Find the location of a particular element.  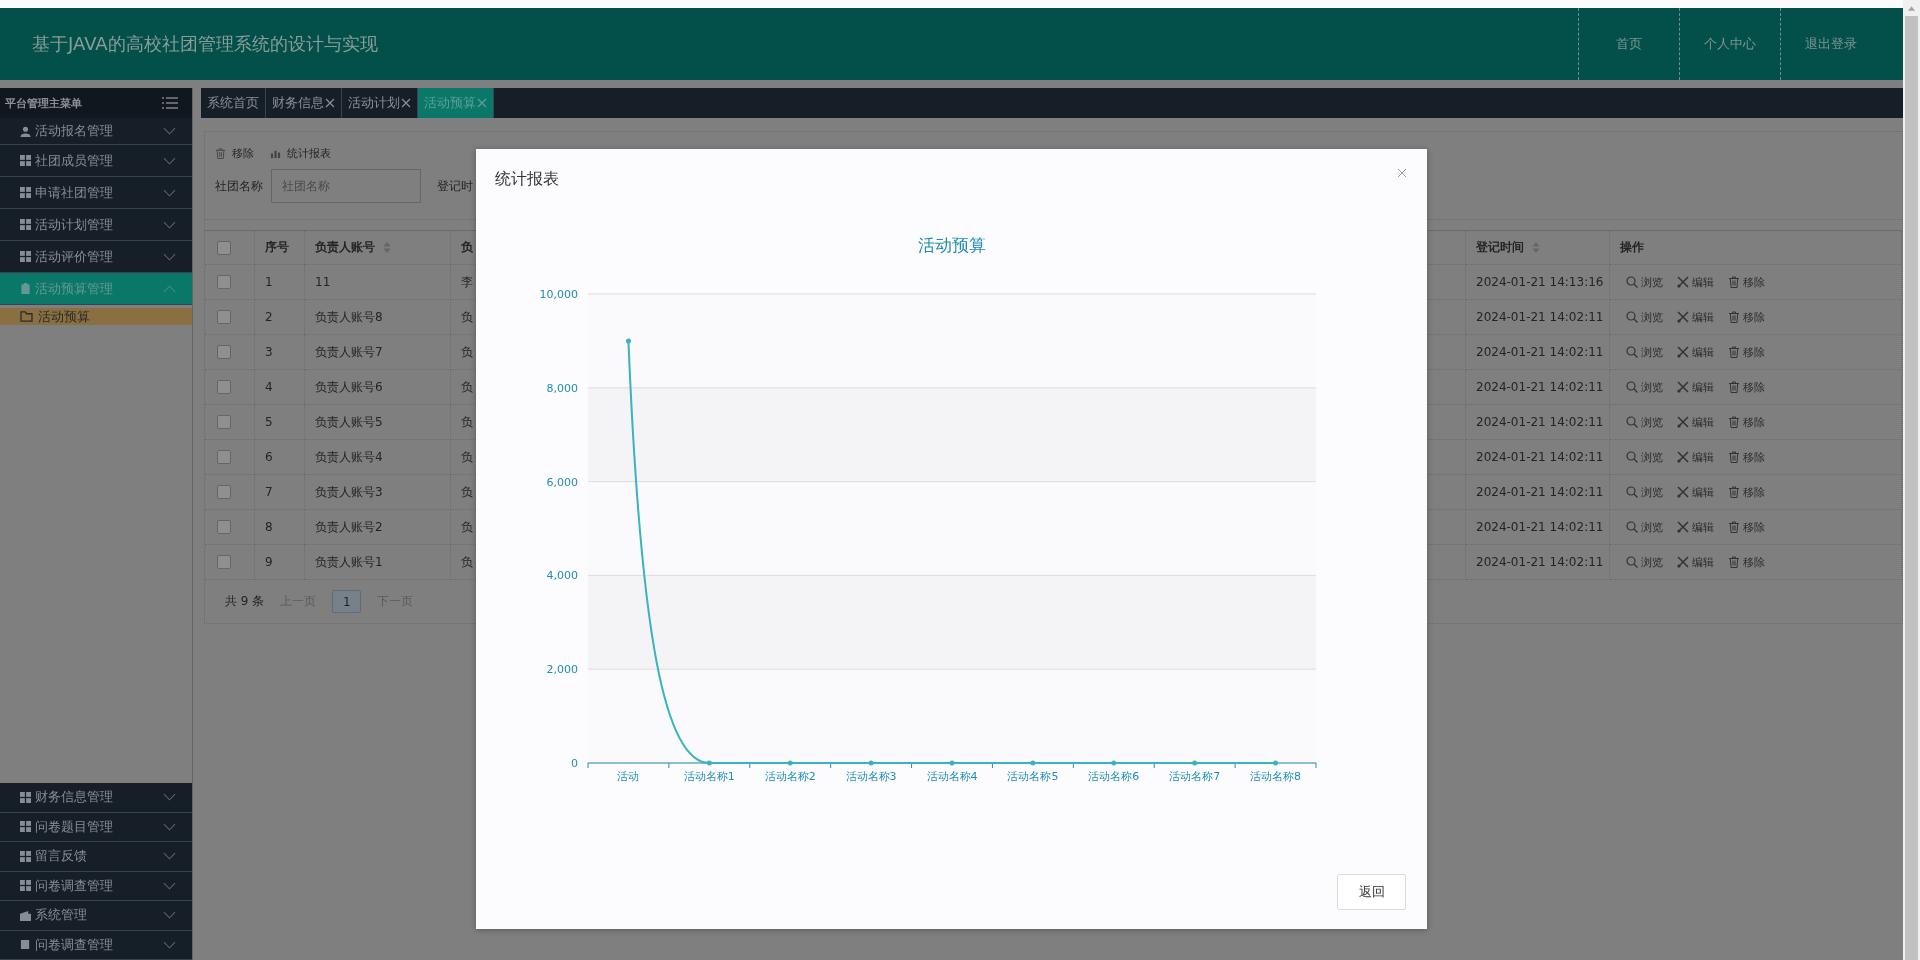

table-cell: 9 is located at coordinates (280, 562).